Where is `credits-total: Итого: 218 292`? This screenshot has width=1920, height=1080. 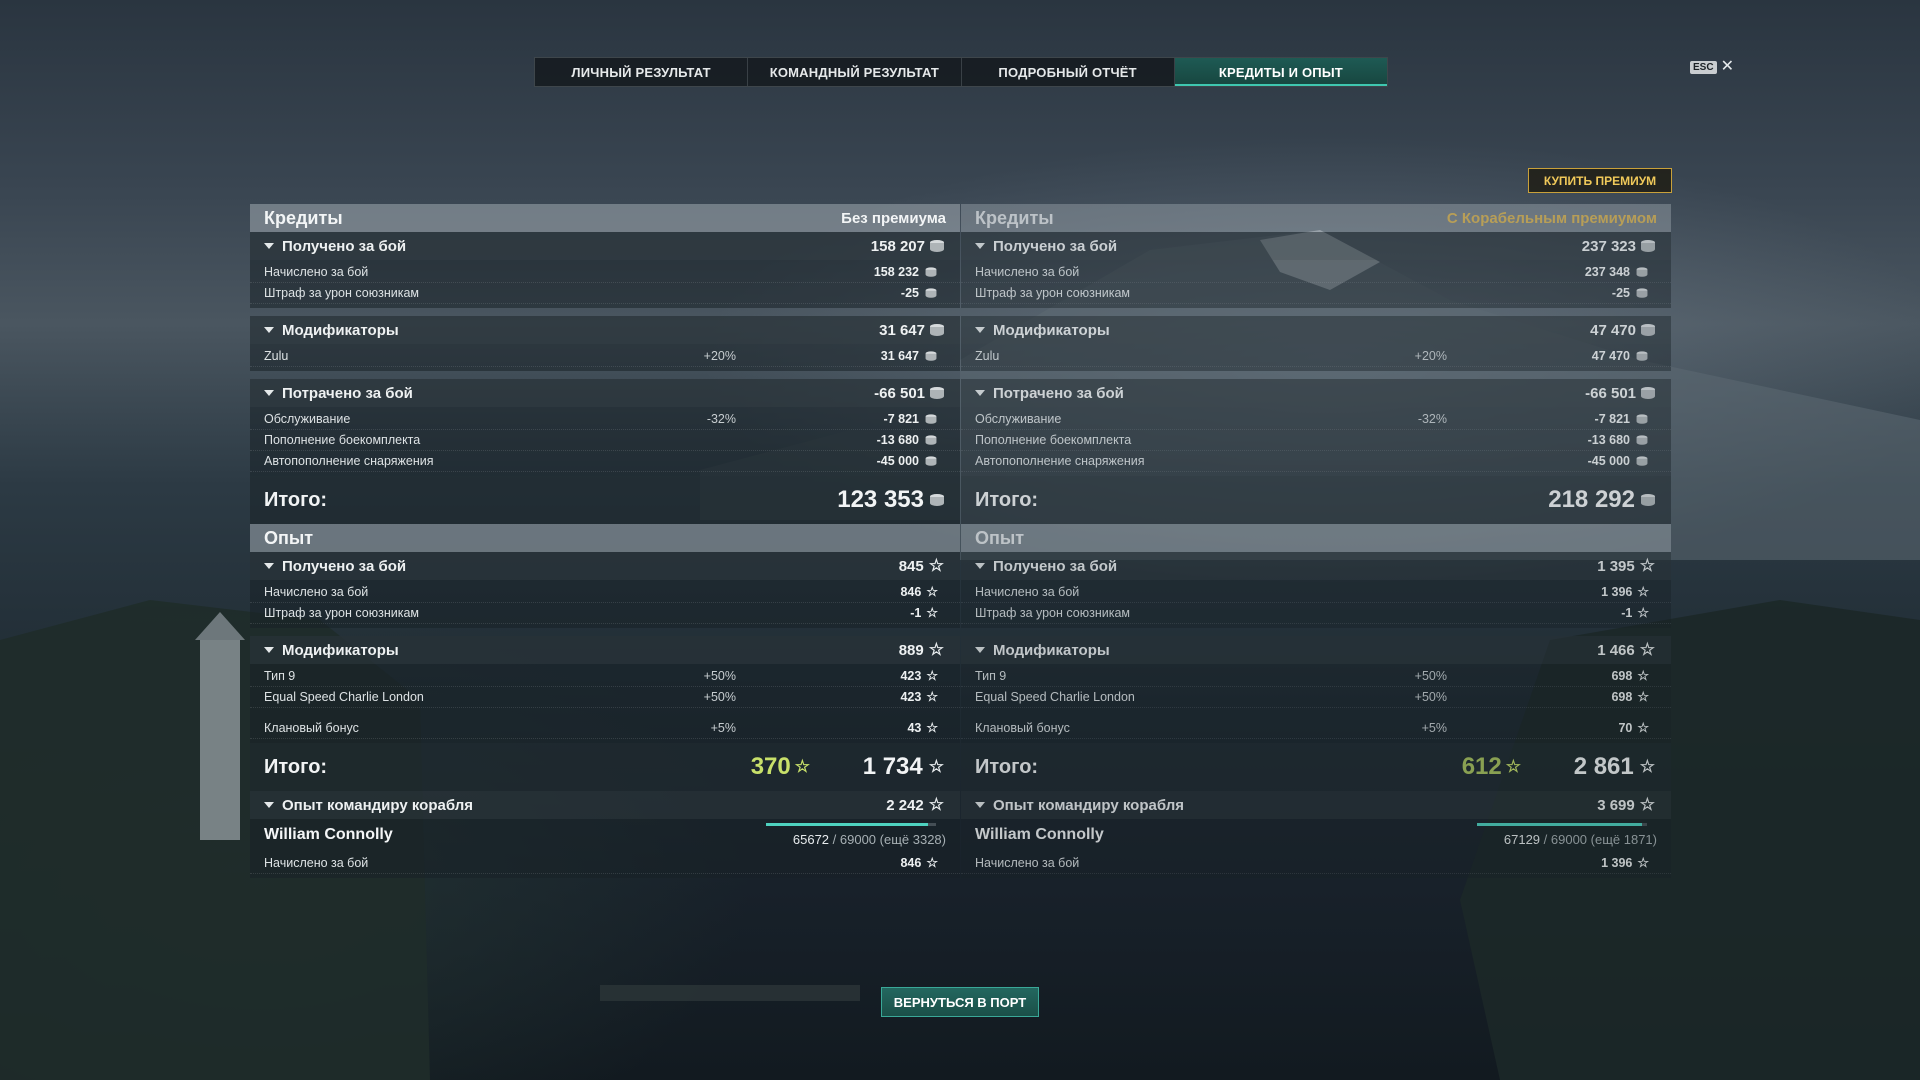
credits-total: Итого: 218 292 is located at coordinates (1316, 500).